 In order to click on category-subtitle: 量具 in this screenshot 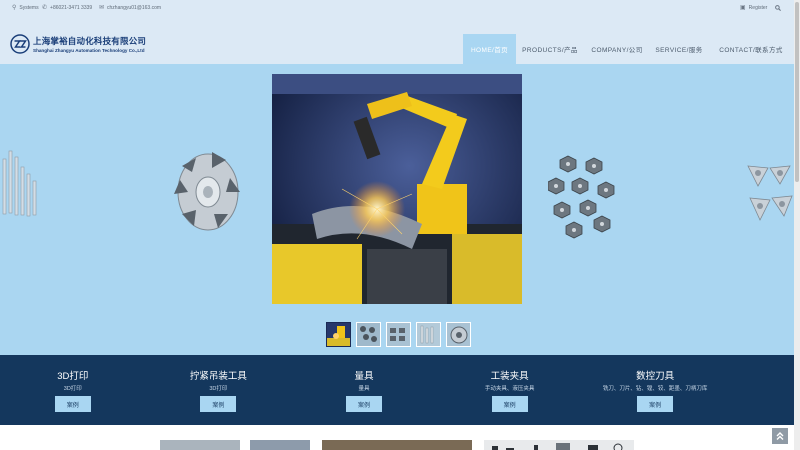, I will do `click(364, 389)`.